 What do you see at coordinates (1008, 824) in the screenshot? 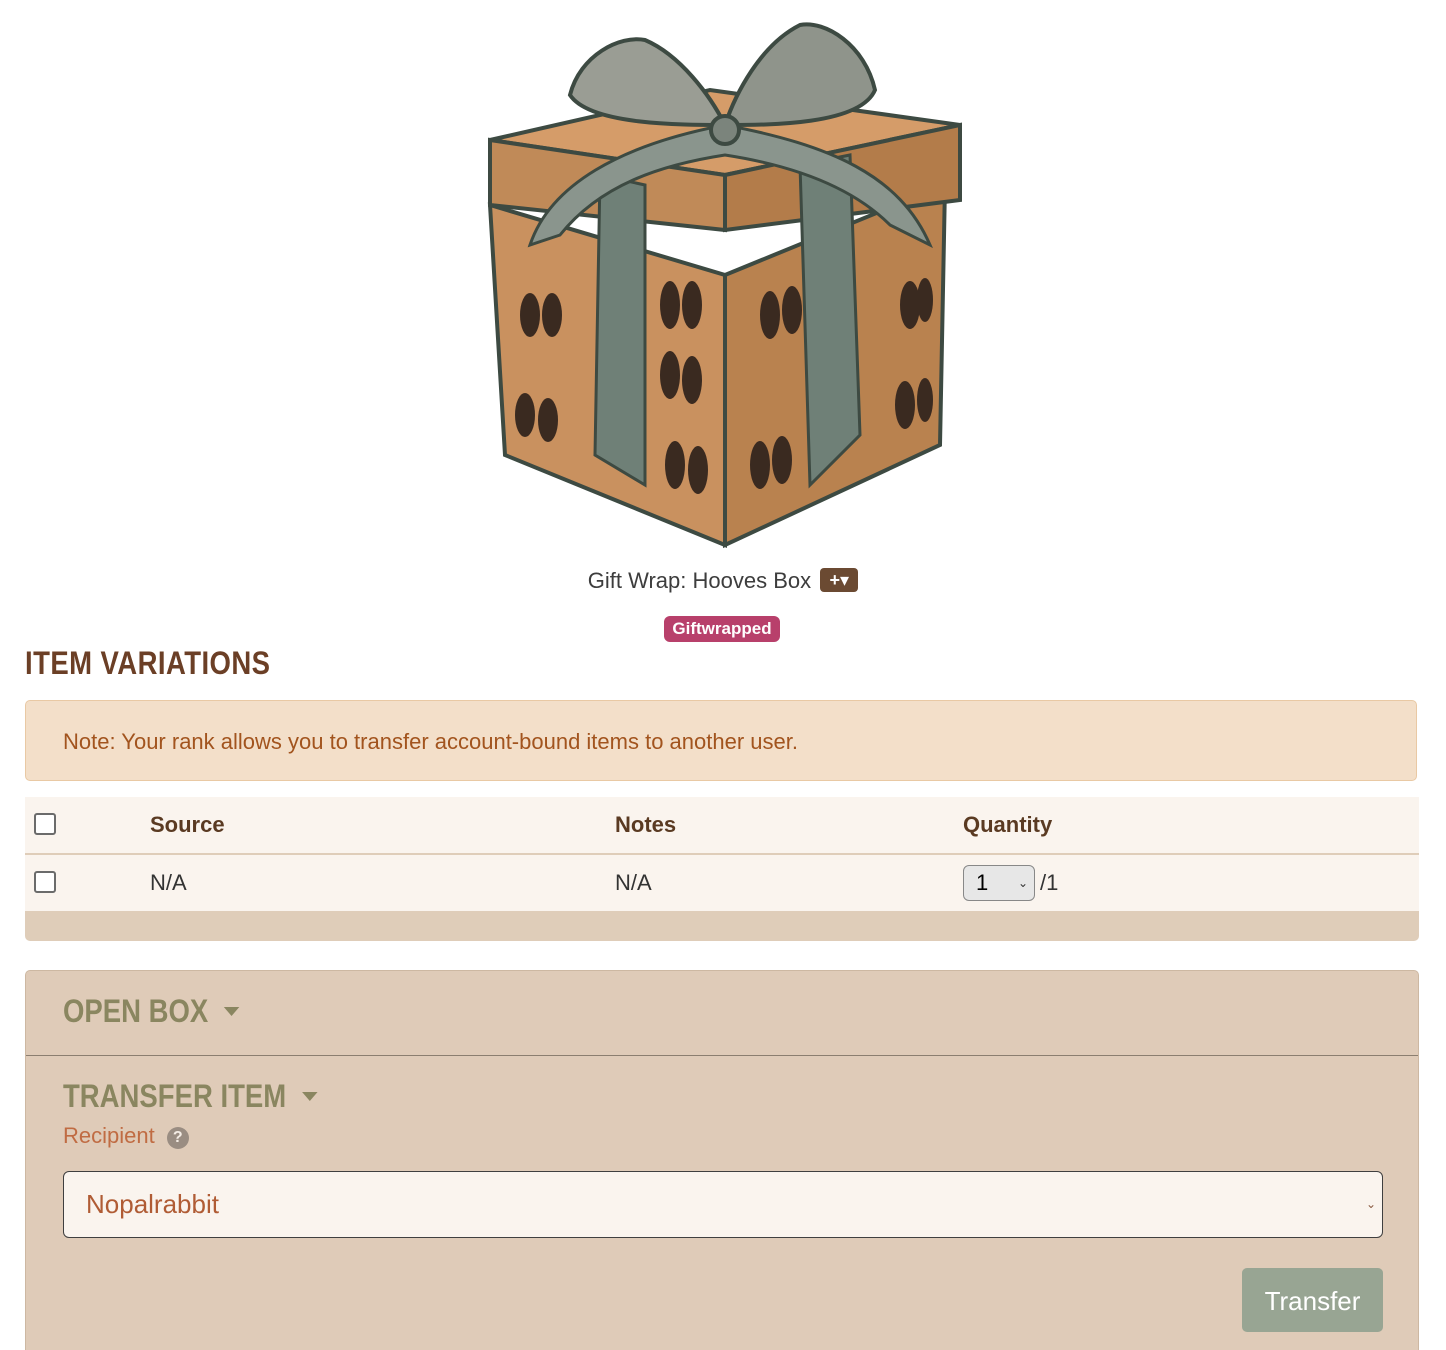
I see `column-quantity: Quantity` at bounding box center [1008, 824].